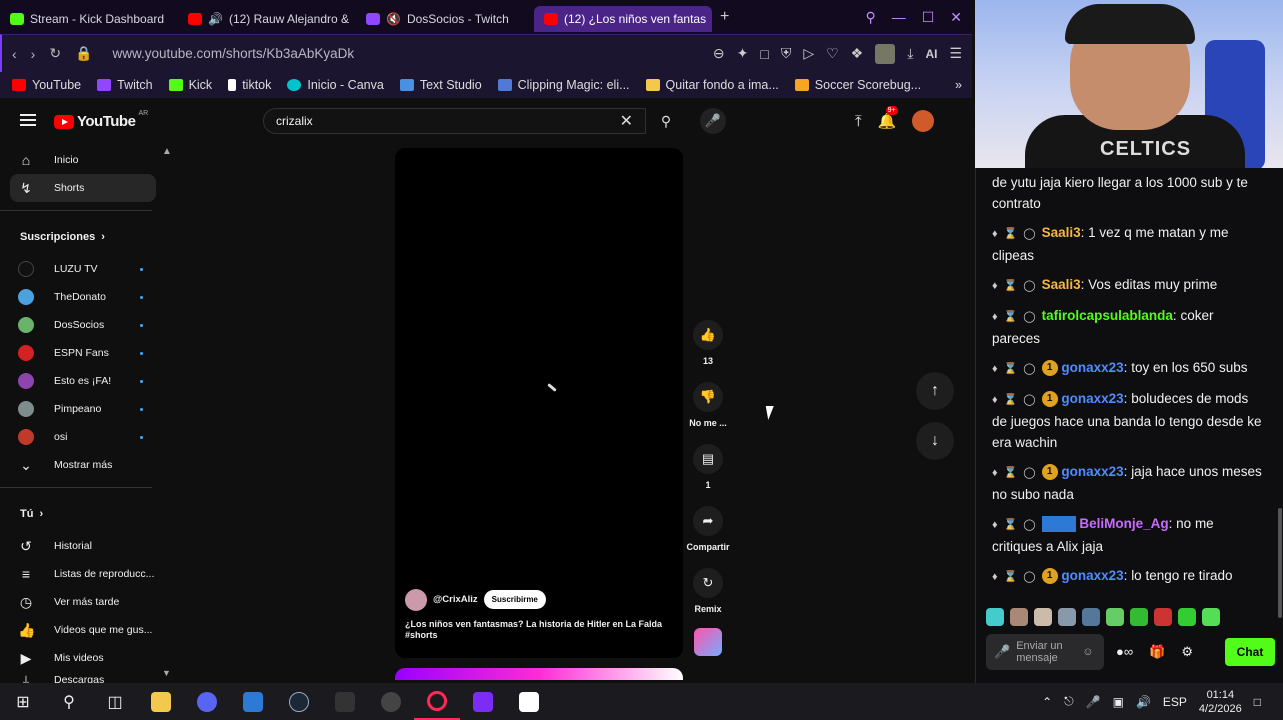 The height and width of the screenshot is (720, 1283). Describe the element at coordinates (1175, 702) in the screenshot. I see `language-indicator: ESP` at that location.